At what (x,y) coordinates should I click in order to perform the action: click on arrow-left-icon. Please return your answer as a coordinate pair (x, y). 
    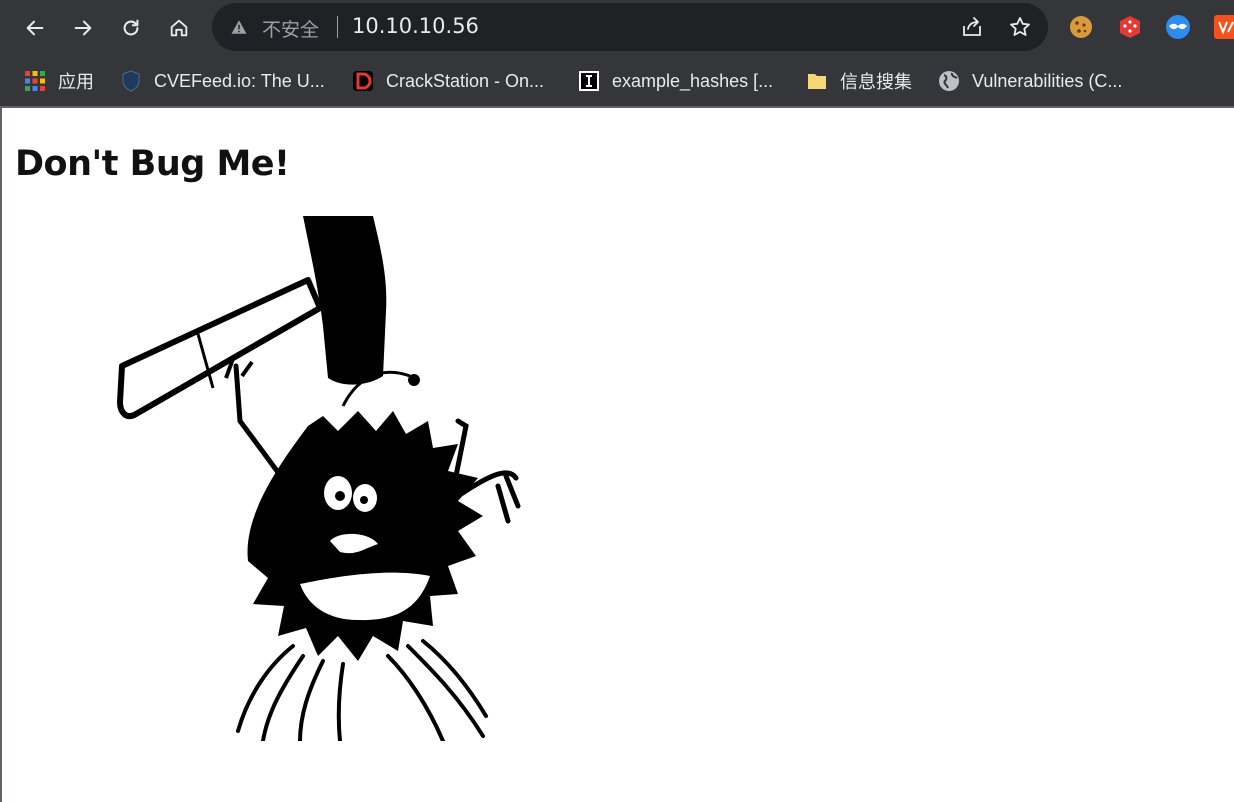
    Looking at the image, I should click on (35, 28).